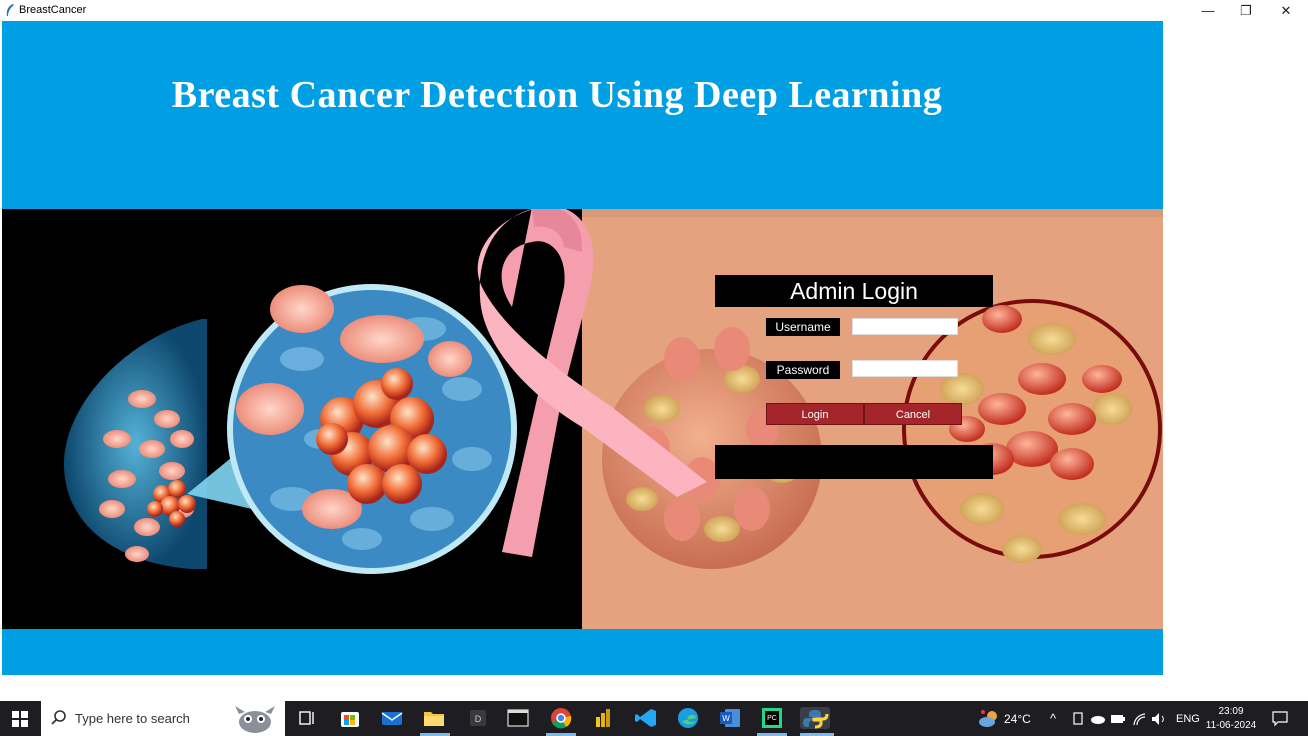 This screenshot has height=736, width=1308. Describe the element at coordinates (1053, 718) in the screenshot. I see `chevron-up-icon: ^` at that location.